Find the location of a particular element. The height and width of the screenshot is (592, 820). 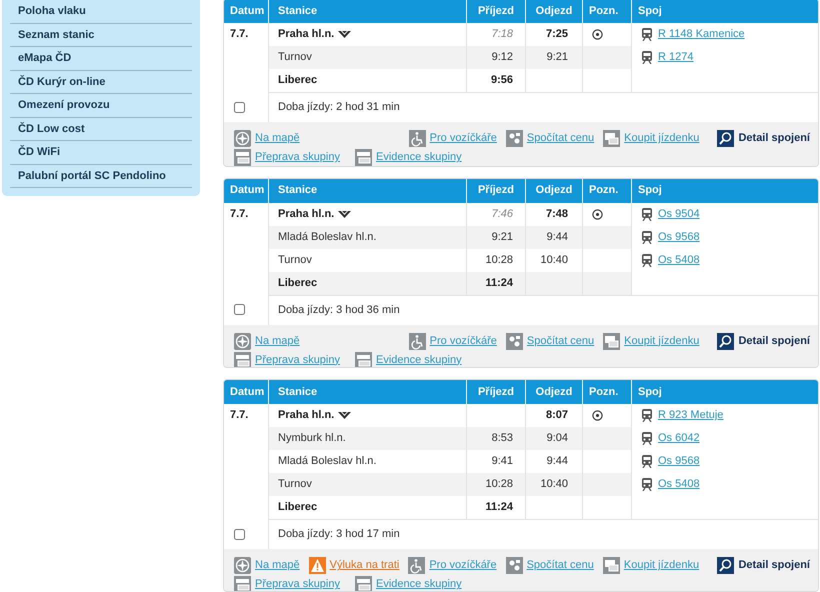

train-link: R 1148 Kamenice is located at coordinates (701, 34).